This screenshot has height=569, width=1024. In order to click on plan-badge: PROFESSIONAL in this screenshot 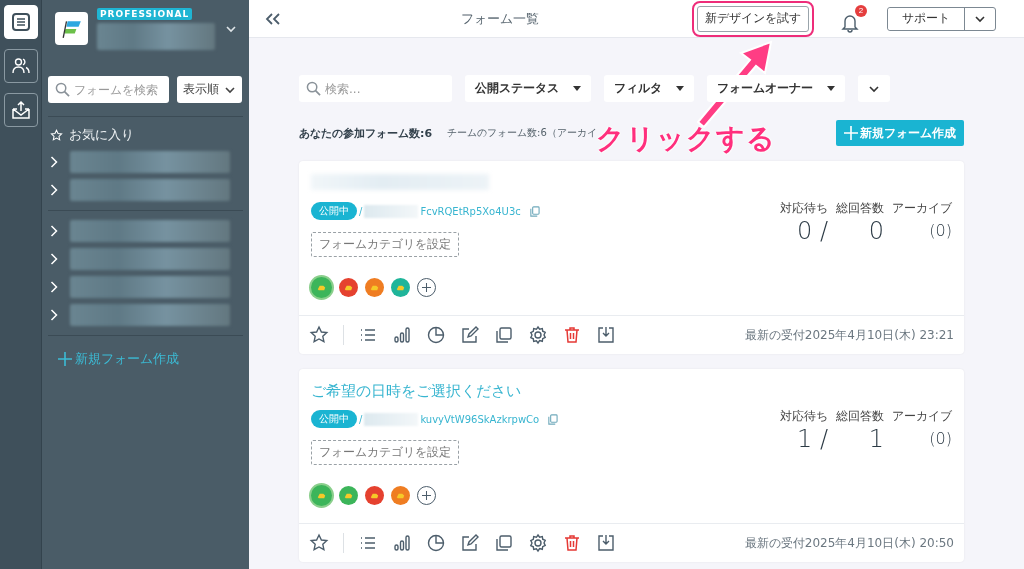, I will do `click(145, 13)`.